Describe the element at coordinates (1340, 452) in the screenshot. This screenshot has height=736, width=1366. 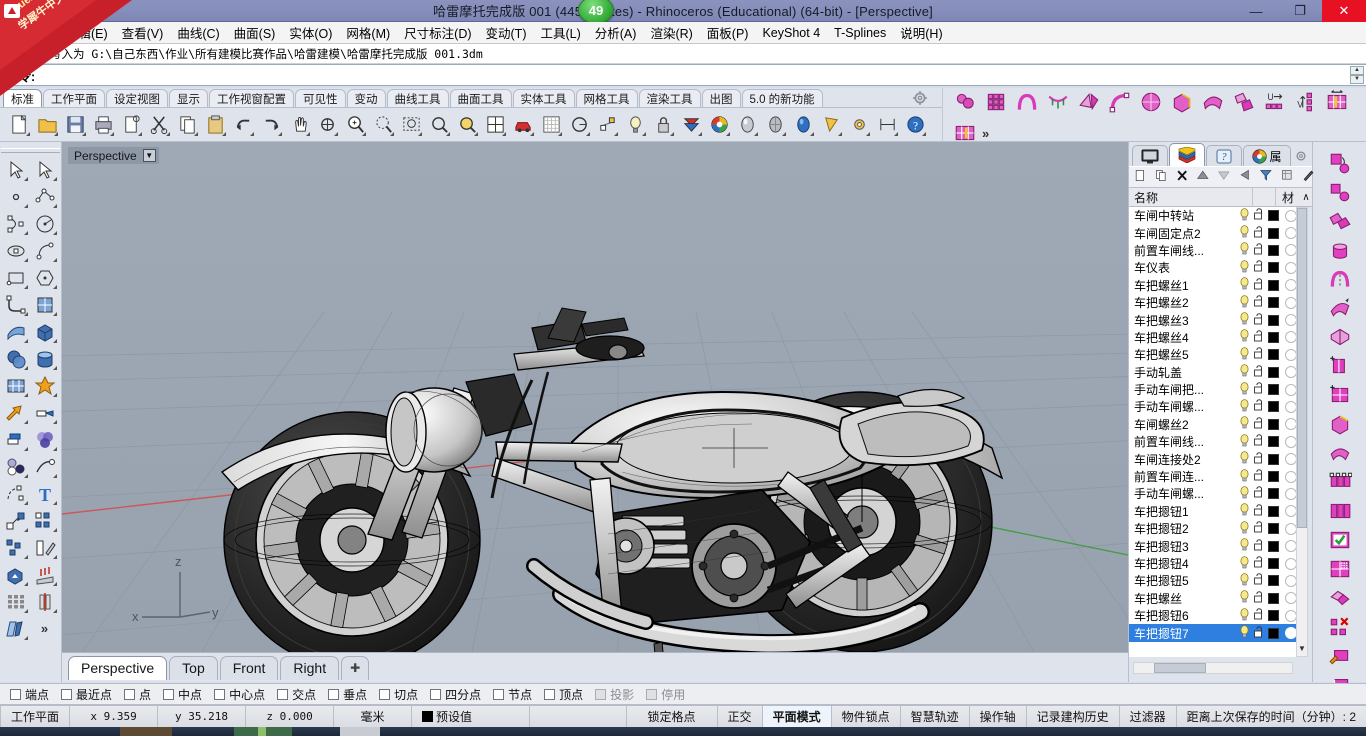
I see `tspline-sweep2-icon` at that location.